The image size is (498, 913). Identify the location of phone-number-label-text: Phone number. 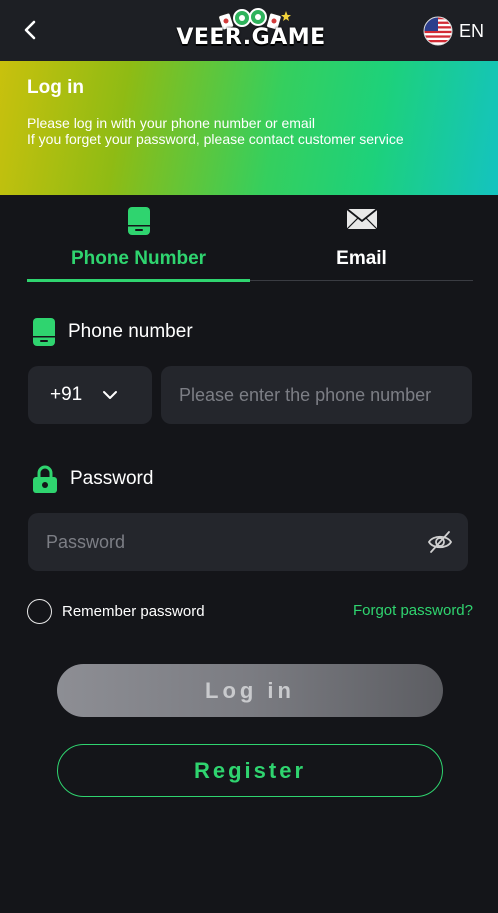
(130, 331).